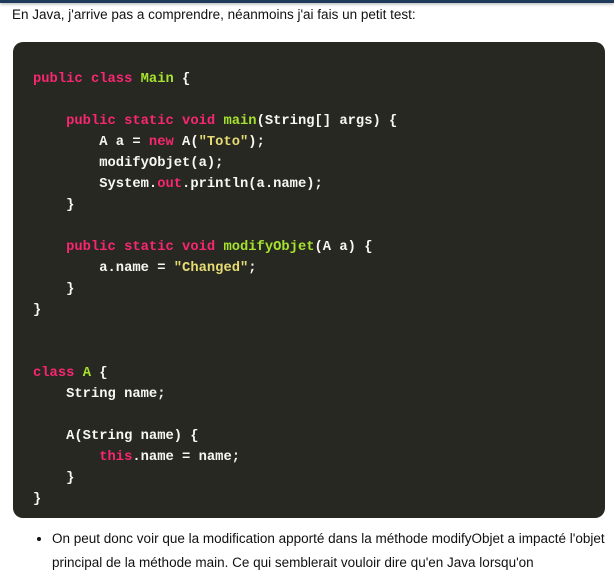 This screenshot has height=577, width=614. I want to click on code-token: String name;, so click(99, 394).